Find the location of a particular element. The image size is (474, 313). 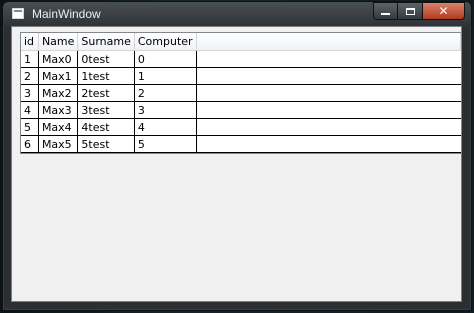

cell-surname: 0test is located at coordinates (106, 59).